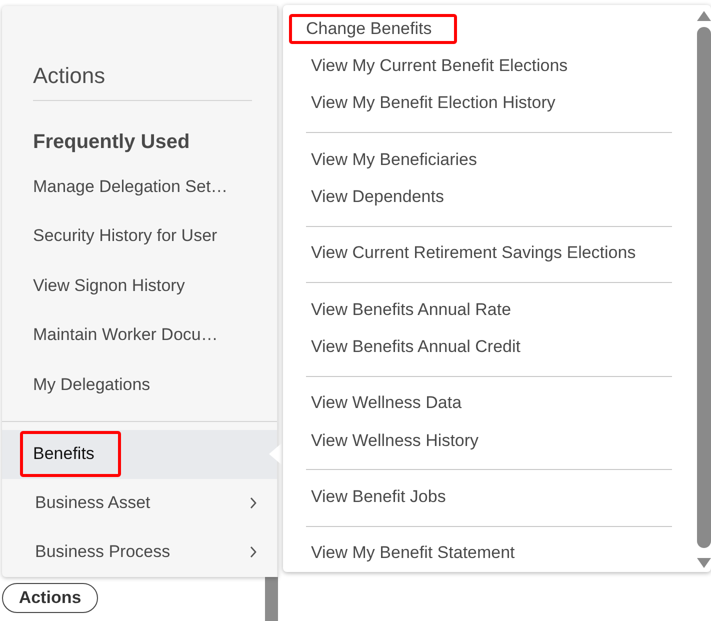 This screenshot has width=711, height=621. Describe the element at coordinates (415, 346) in the screenshot. I see `submenu-item: View Benefits Annual Credit` at that location.